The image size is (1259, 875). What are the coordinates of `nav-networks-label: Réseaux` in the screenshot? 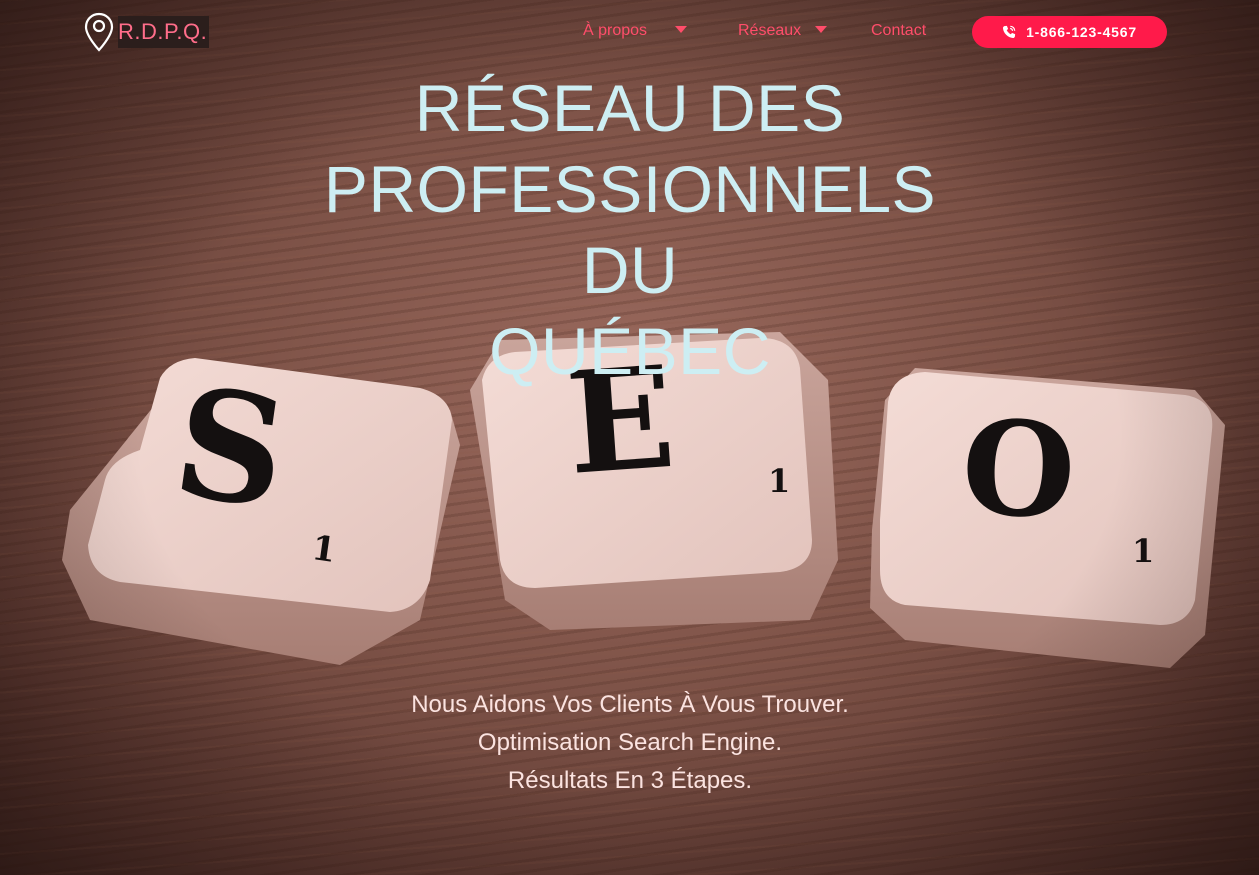 It's located at (770, 30).